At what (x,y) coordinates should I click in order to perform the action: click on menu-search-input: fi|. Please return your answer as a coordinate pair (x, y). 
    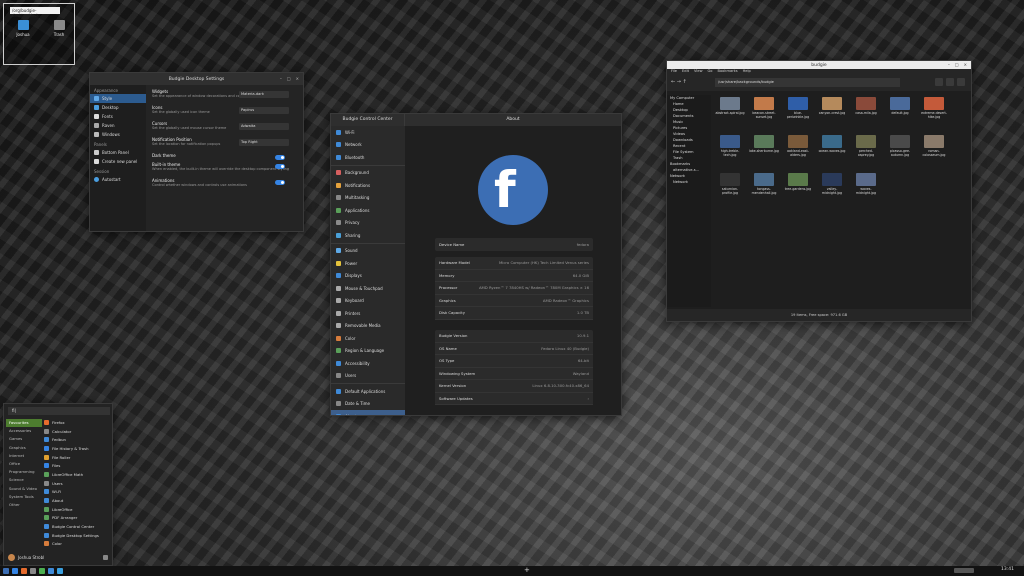
    Looking at the image, I should click on (59, 411).